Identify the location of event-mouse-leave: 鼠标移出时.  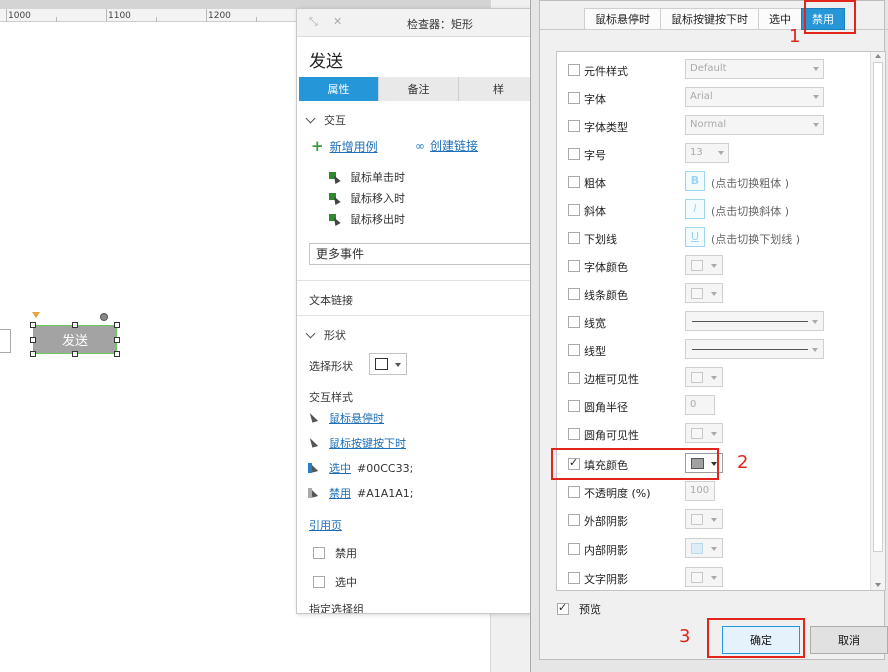
(367, 219).